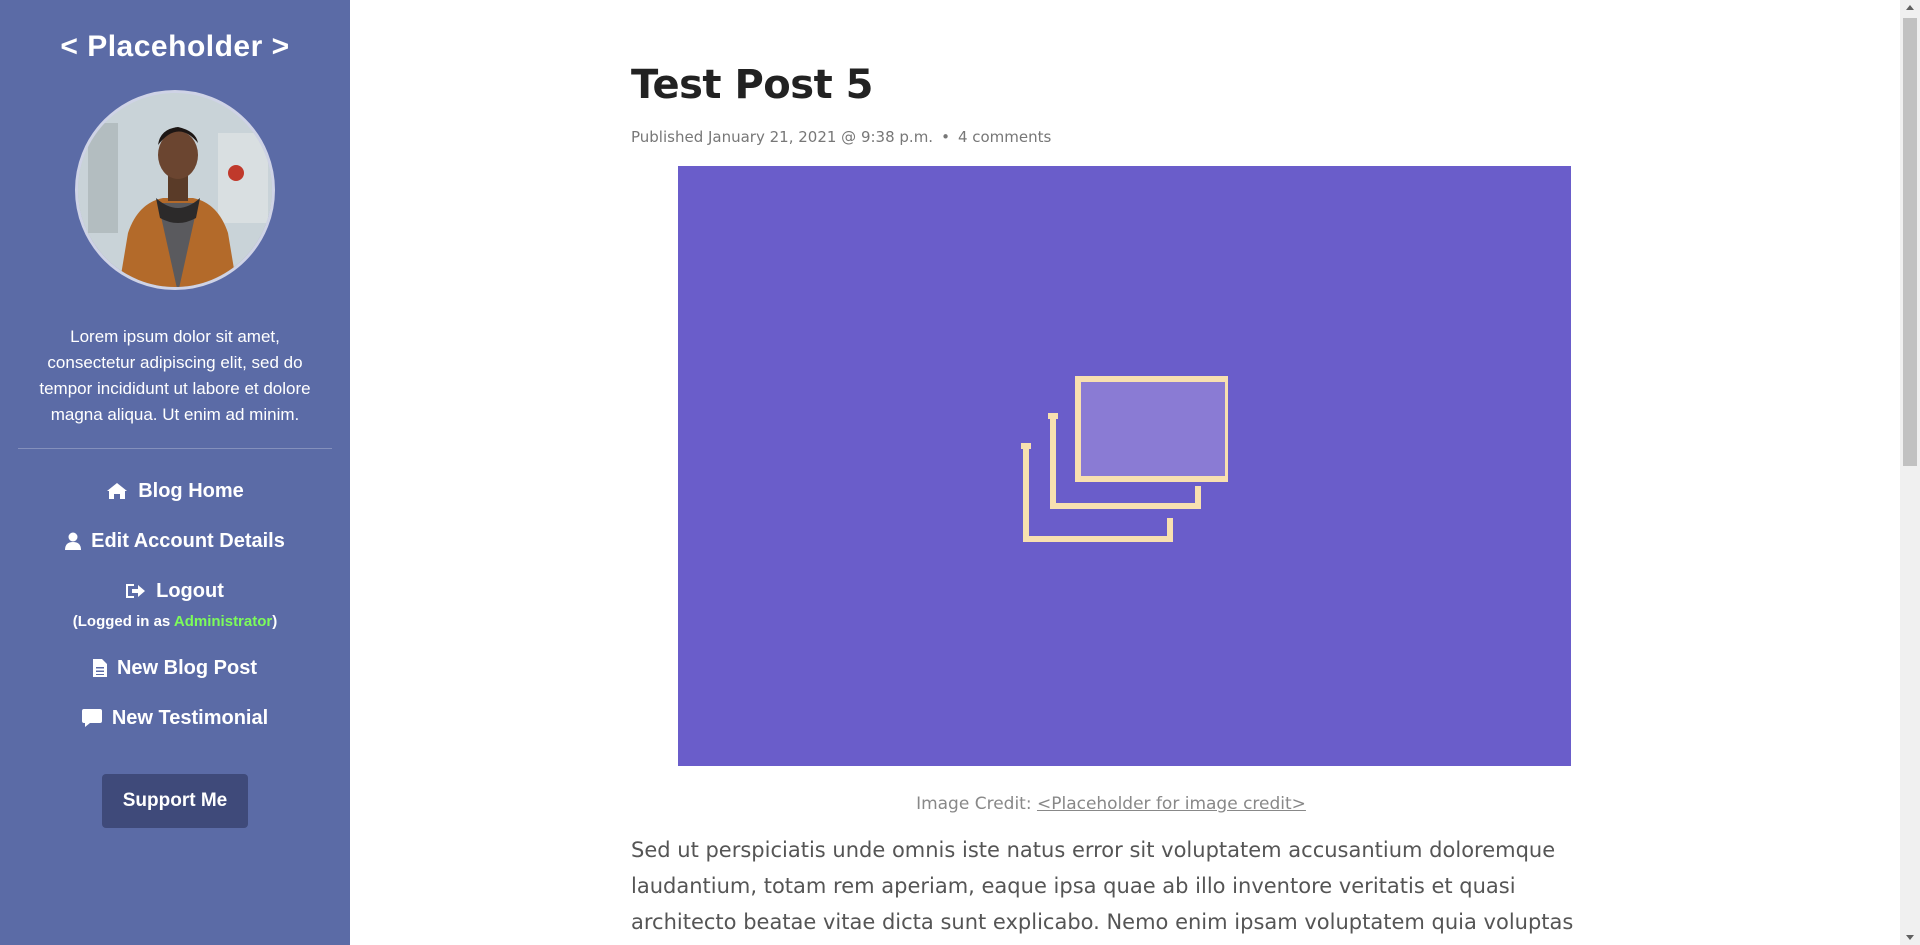 This screenshot has height=945, width=1920. I want to click on site-title: < Placeholder >, so click(175, 47).